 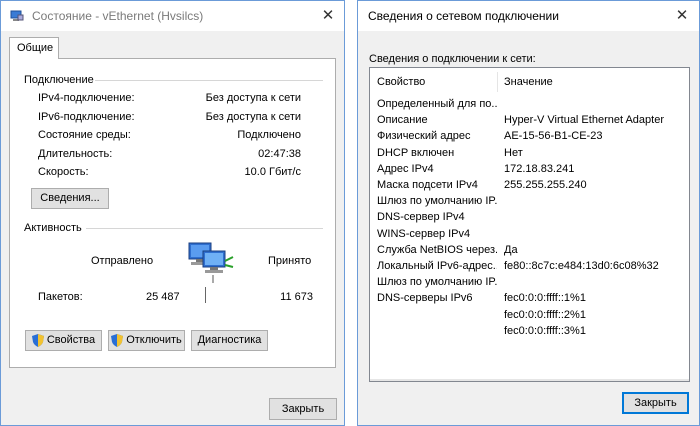 I want to click on status-title-bar: Состояние - vEthernet (Hvsilcs) ✕, so click(x=172, y=16).